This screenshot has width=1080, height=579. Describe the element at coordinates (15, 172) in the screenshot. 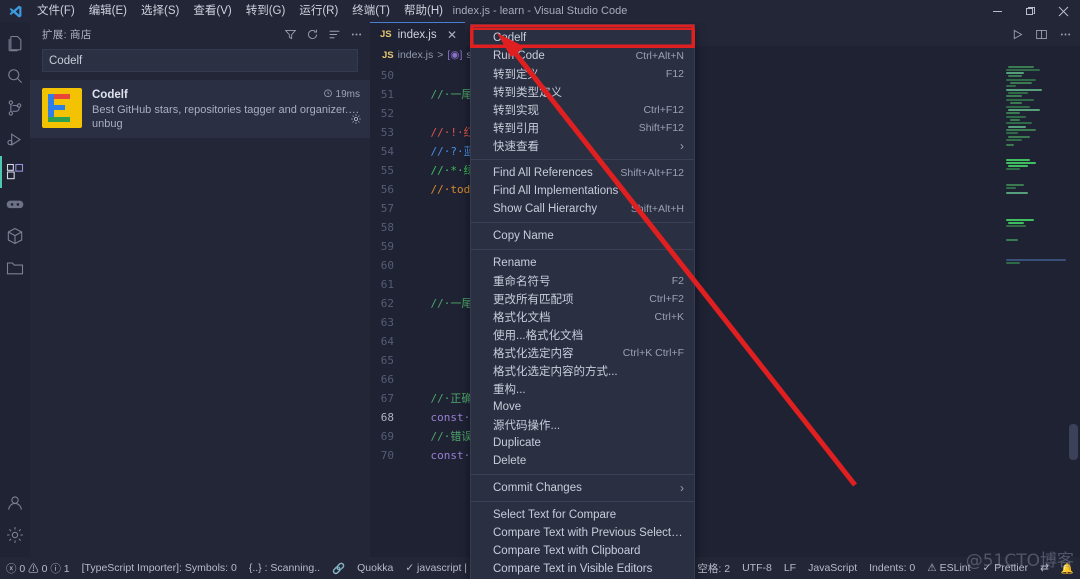

I see `extensions-icon` at that location.